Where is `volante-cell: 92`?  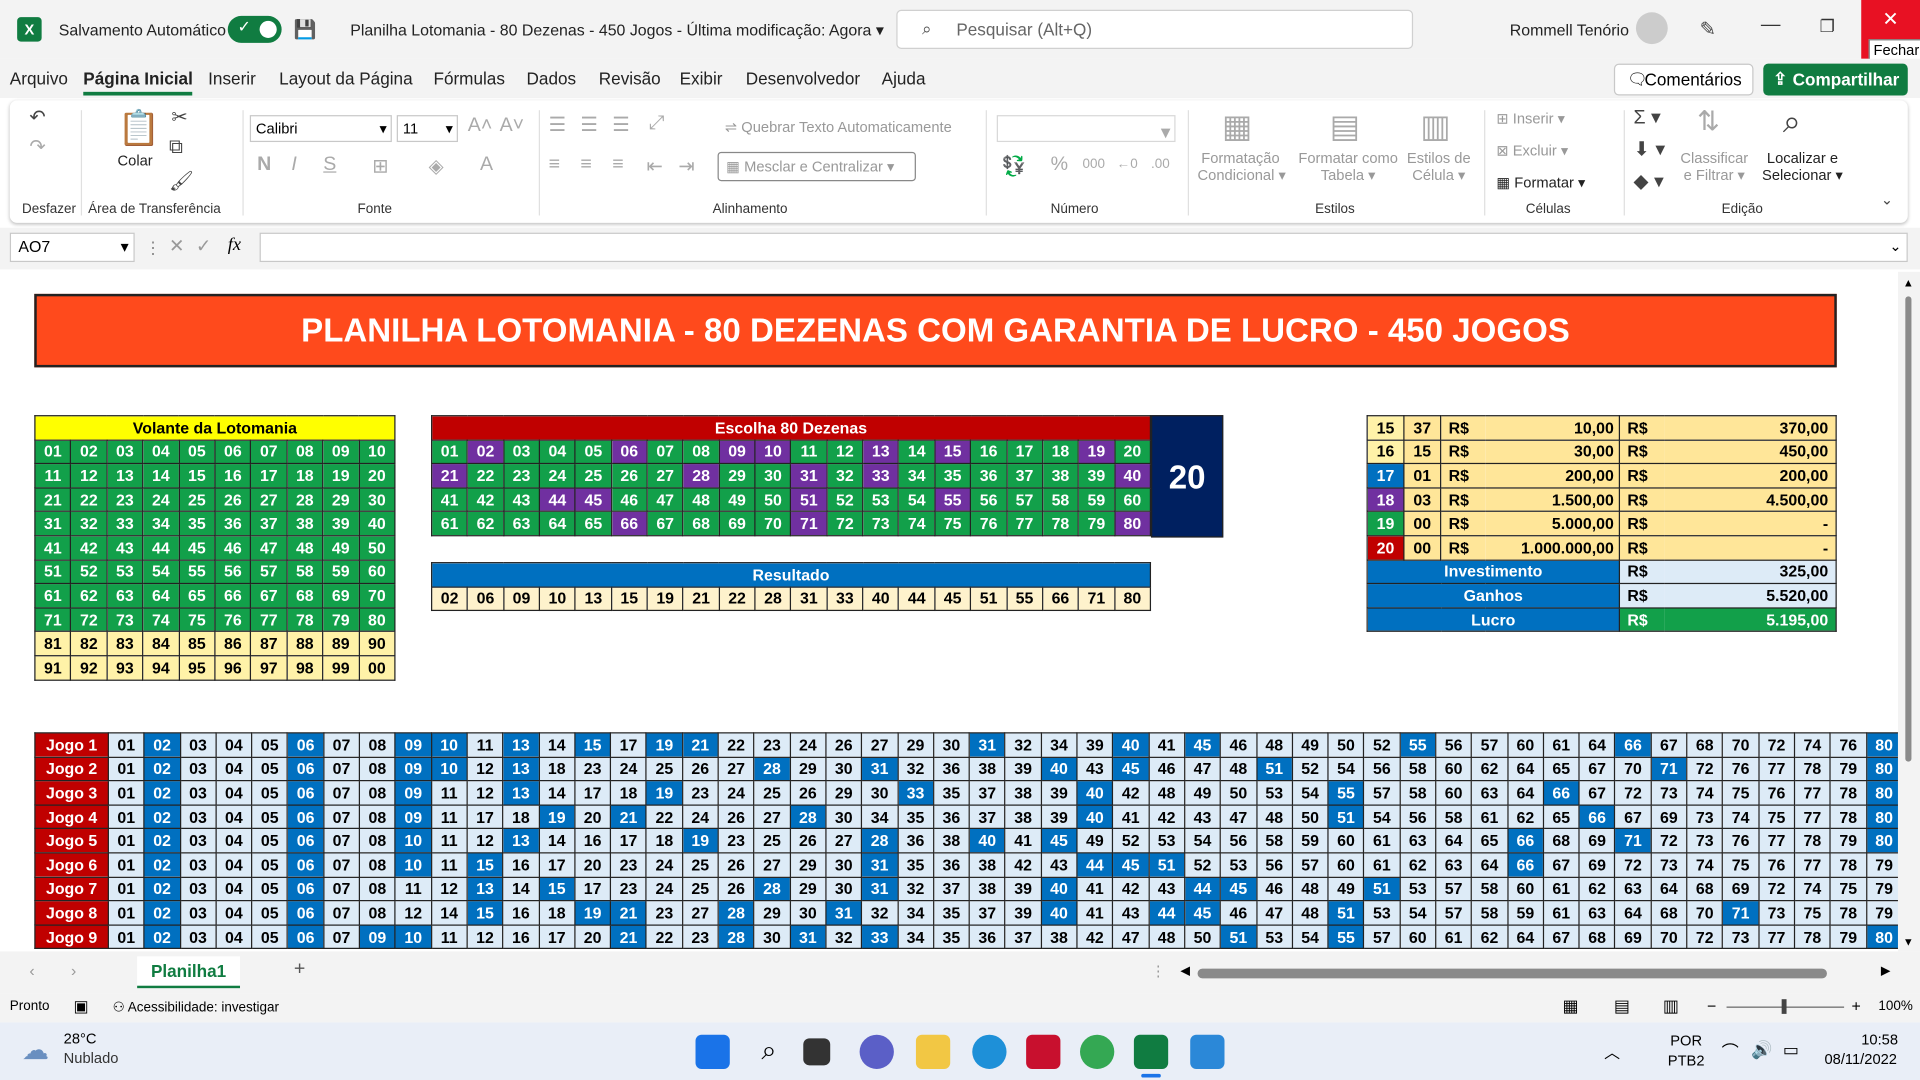
volante-cell: 92 is located at coordinates (89, 668).